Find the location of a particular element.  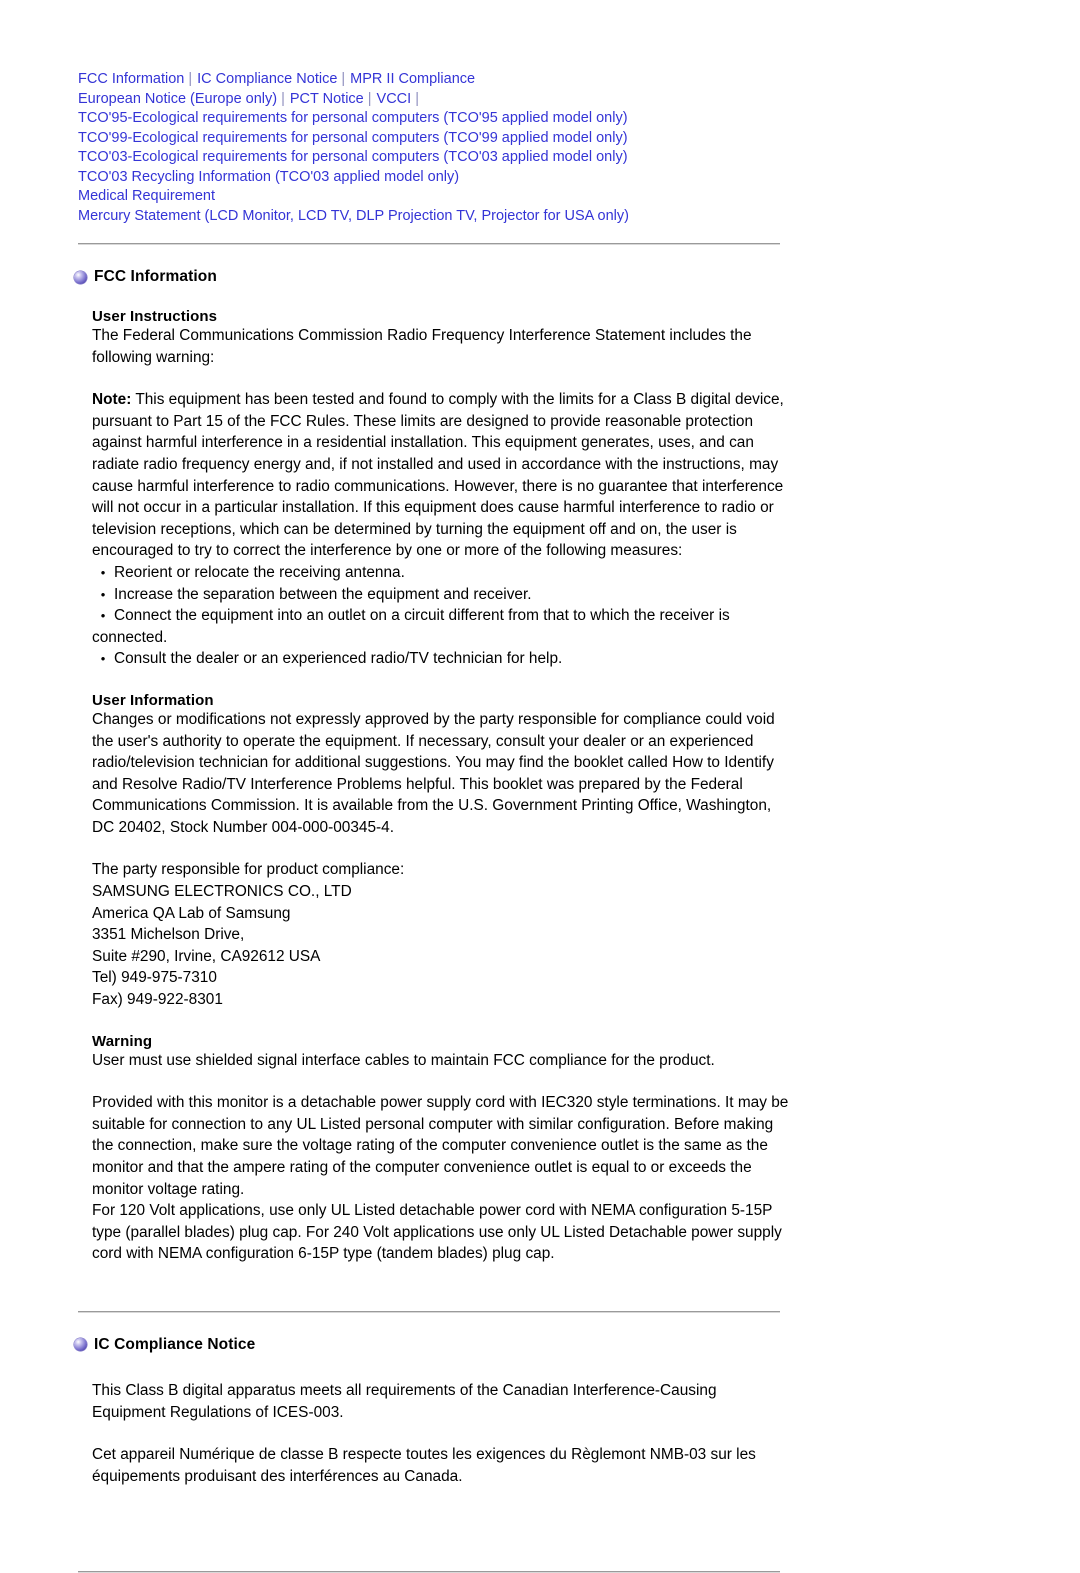

nav-link-pct-notice: PCT Notice is located at coordinates (327, 99).